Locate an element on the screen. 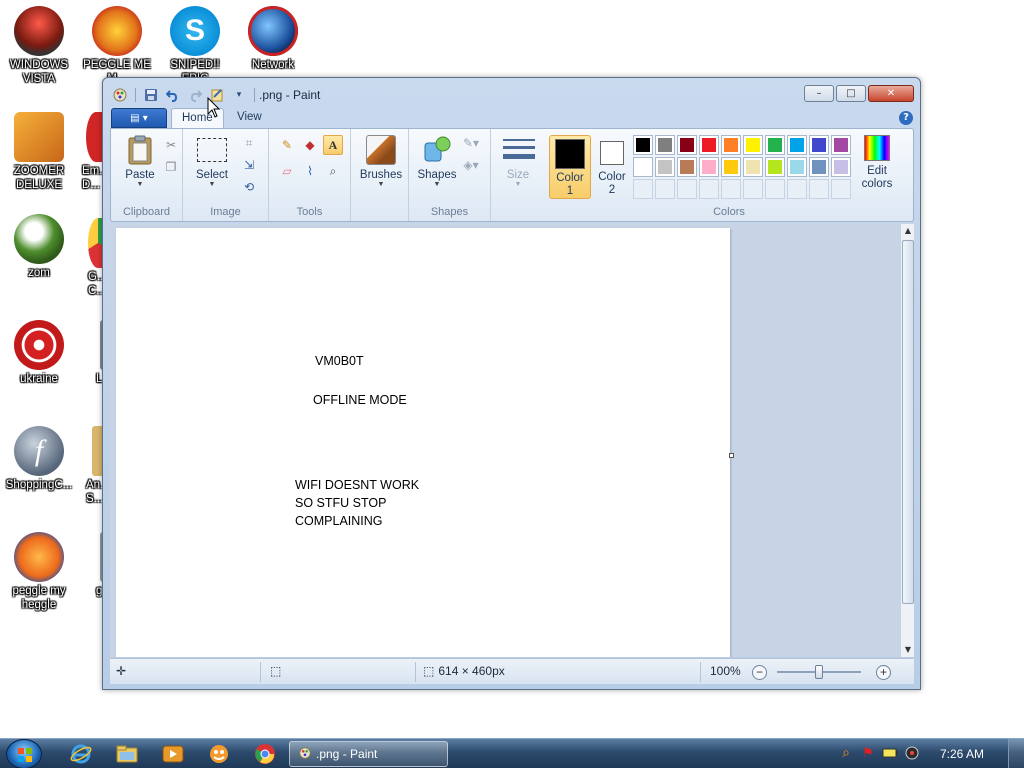 The width and height of the screenshot is (1024, 768). select-button: Select ▼ is located at coordinates (212, 164).